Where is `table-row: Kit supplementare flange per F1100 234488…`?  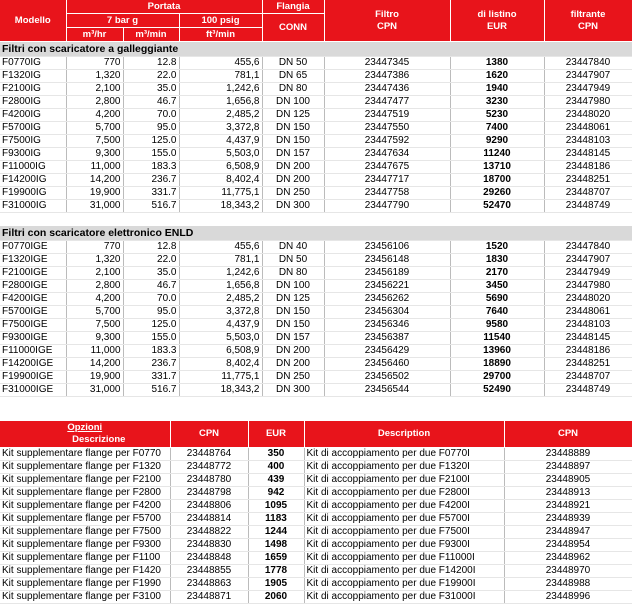 table-row: Kit supplementare flange per F1100 234488… is located at coordinates (316, 558).